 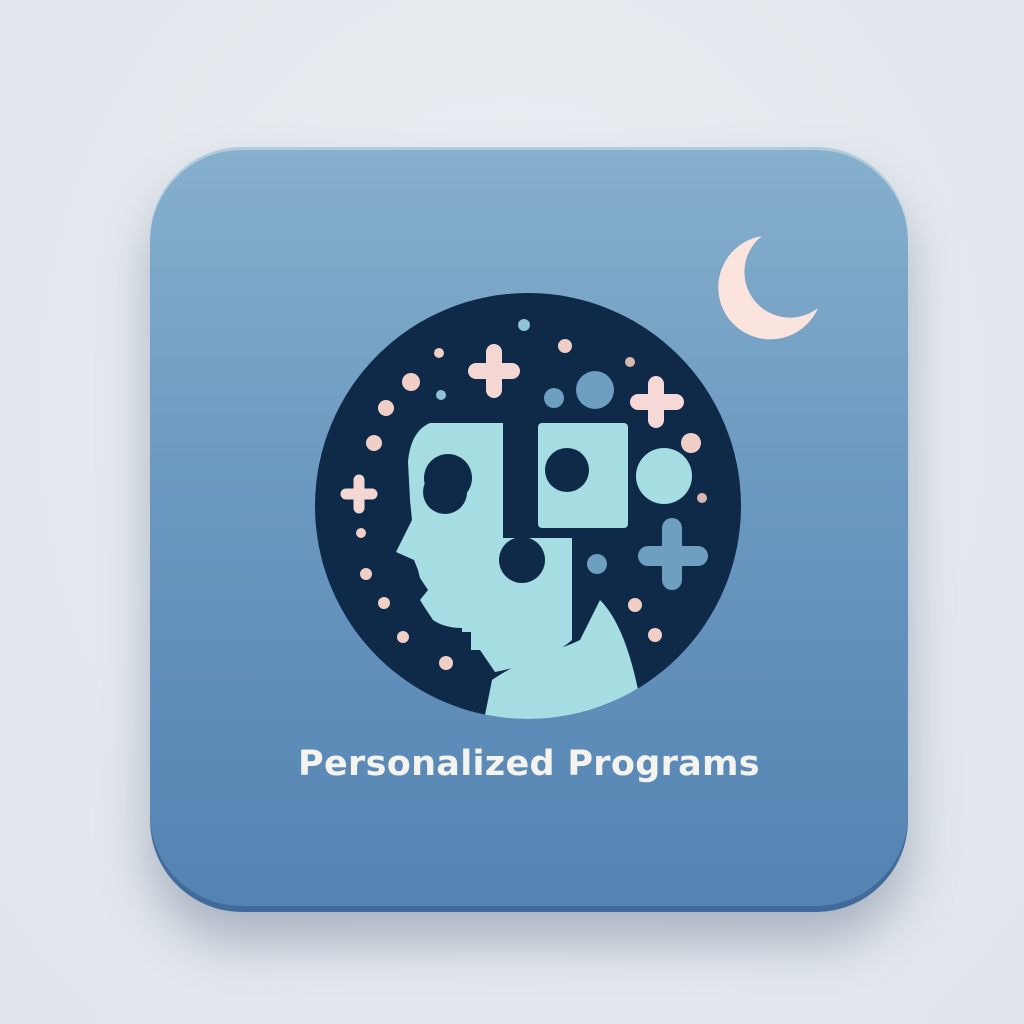 I want to click on app-label: Personalized Programs, so click(x=529, y=764).